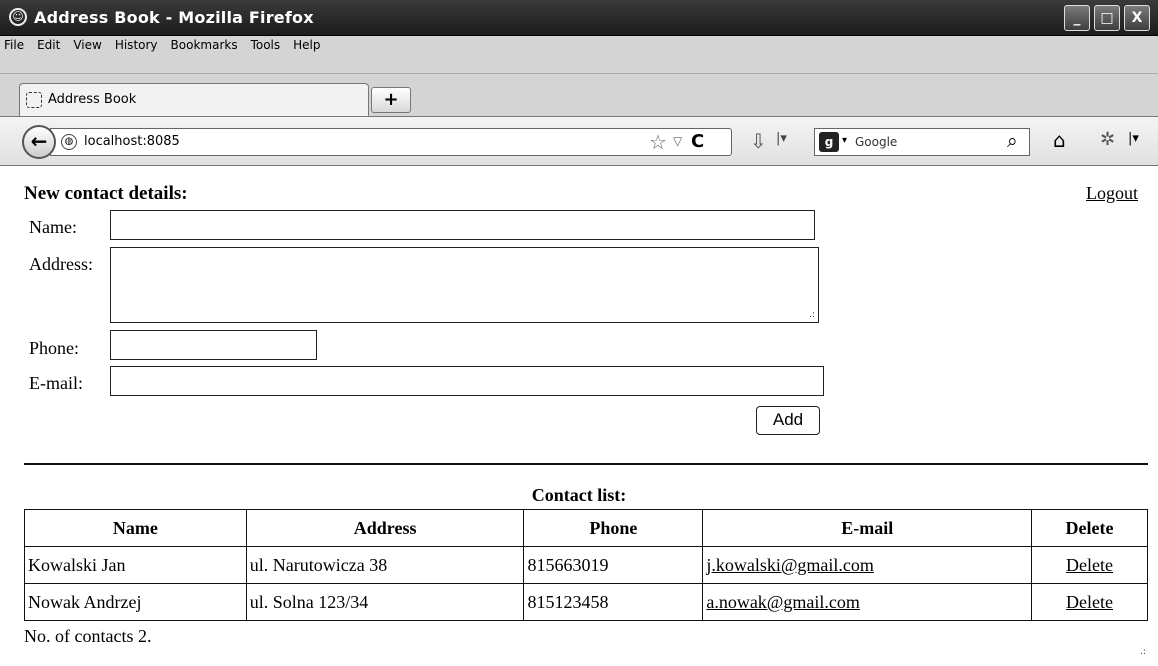 The image size is (1158, 666). What do you see at coordinates (586, 464) in the screenshot?
I see `divider` at bounding box center [586, 464].